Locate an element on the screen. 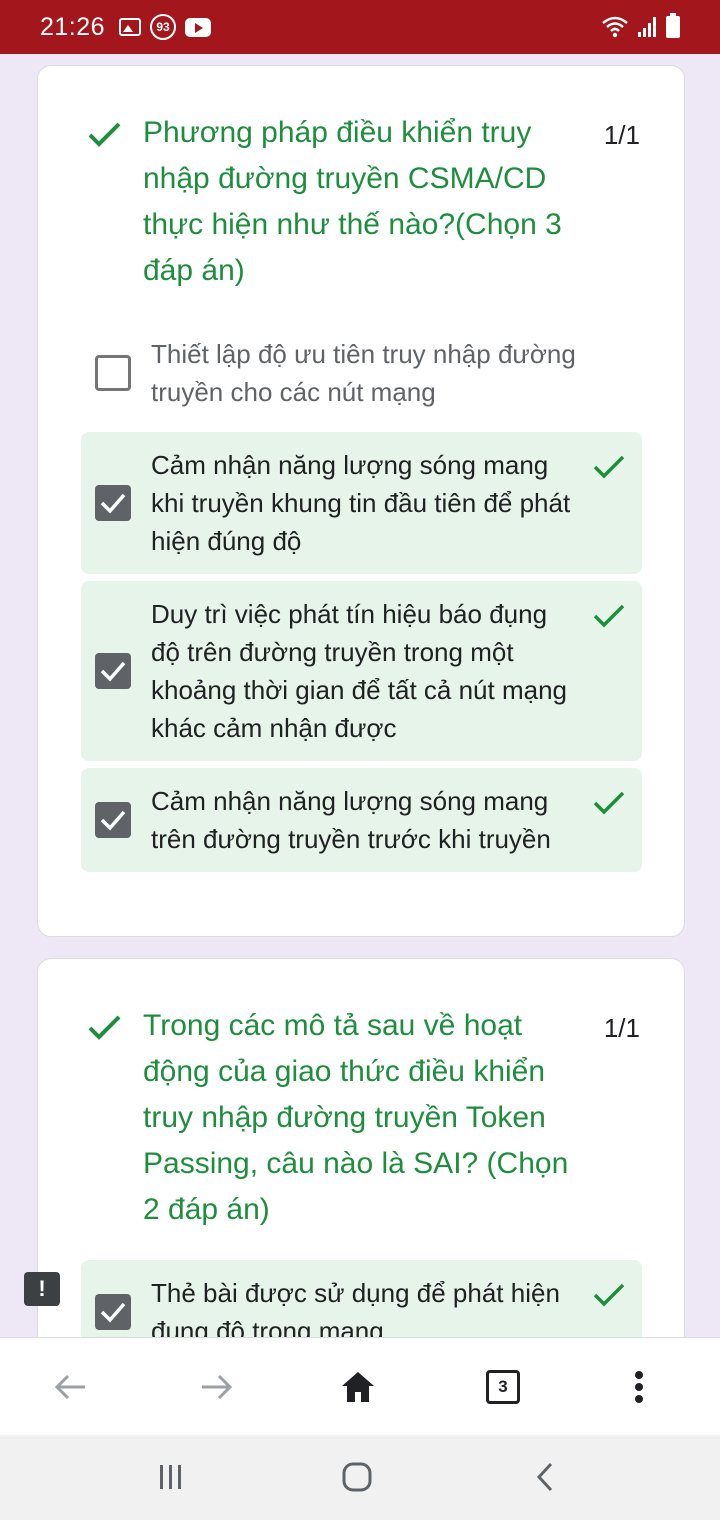 This screenshot has height=1520, width=720. feedback-exclamation-icon: ! is located at coordinates (42, 1289).